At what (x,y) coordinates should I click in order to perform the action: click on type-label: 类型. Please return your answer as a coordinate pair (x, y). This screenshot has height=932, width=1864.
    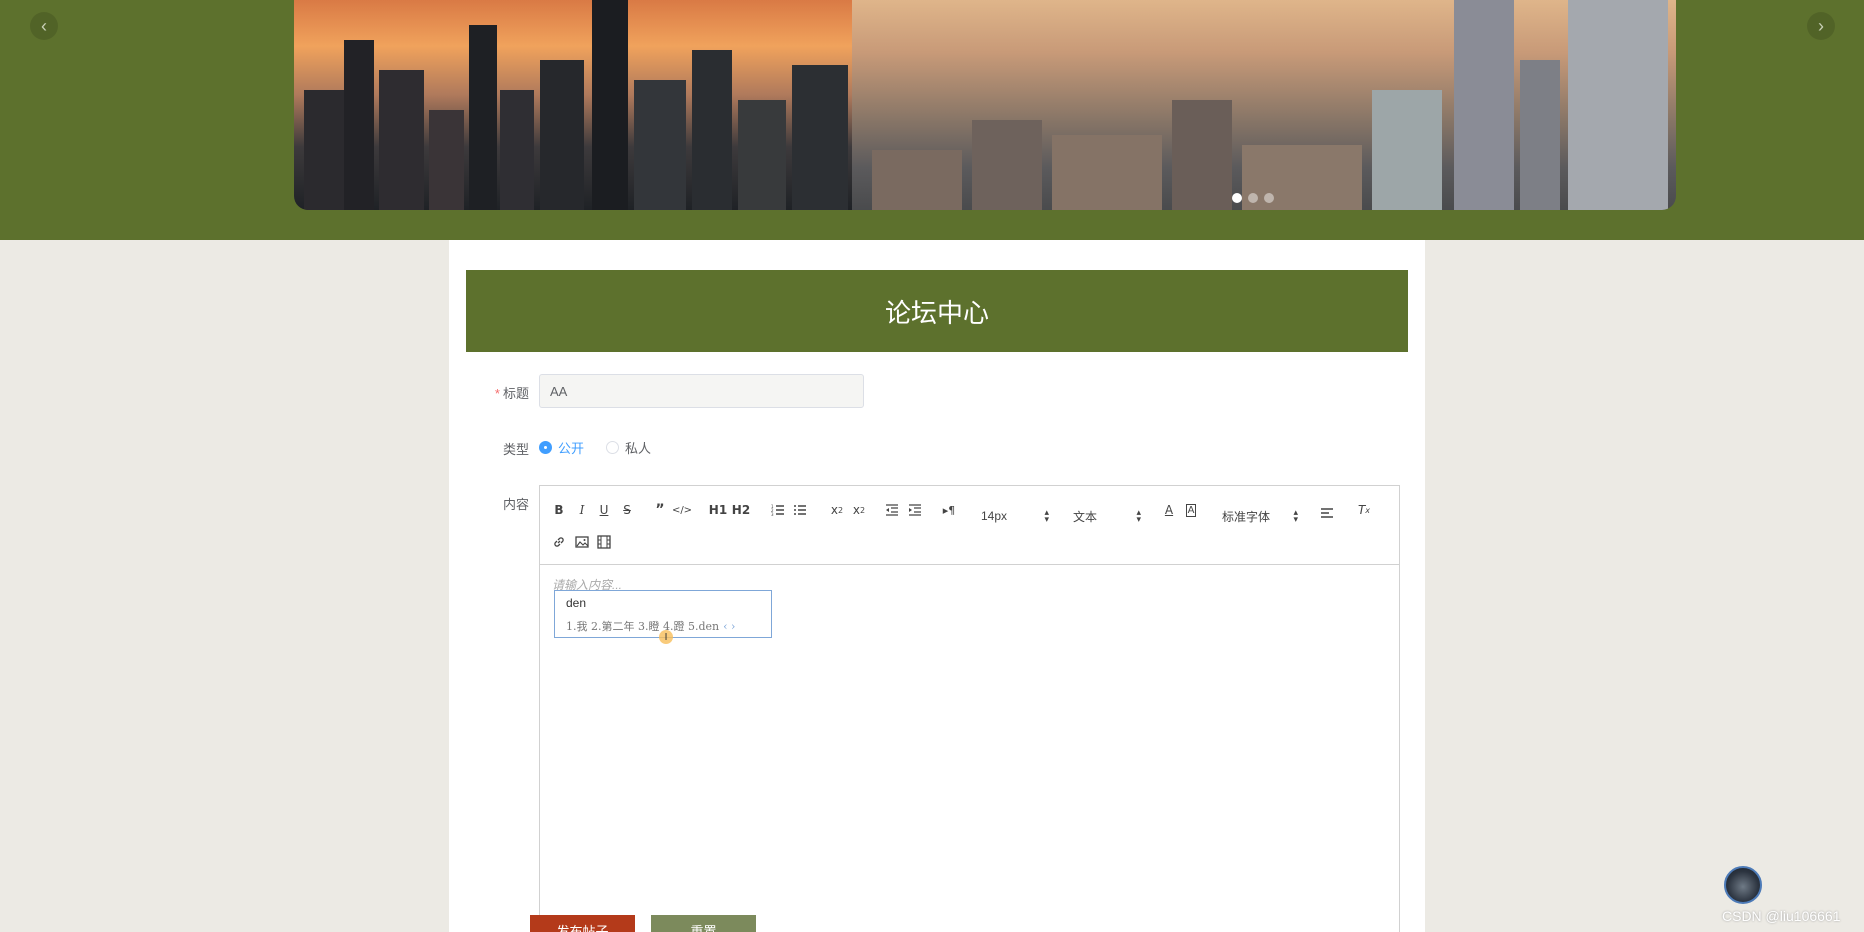
    Looking at the image, I should click on (515, 449).